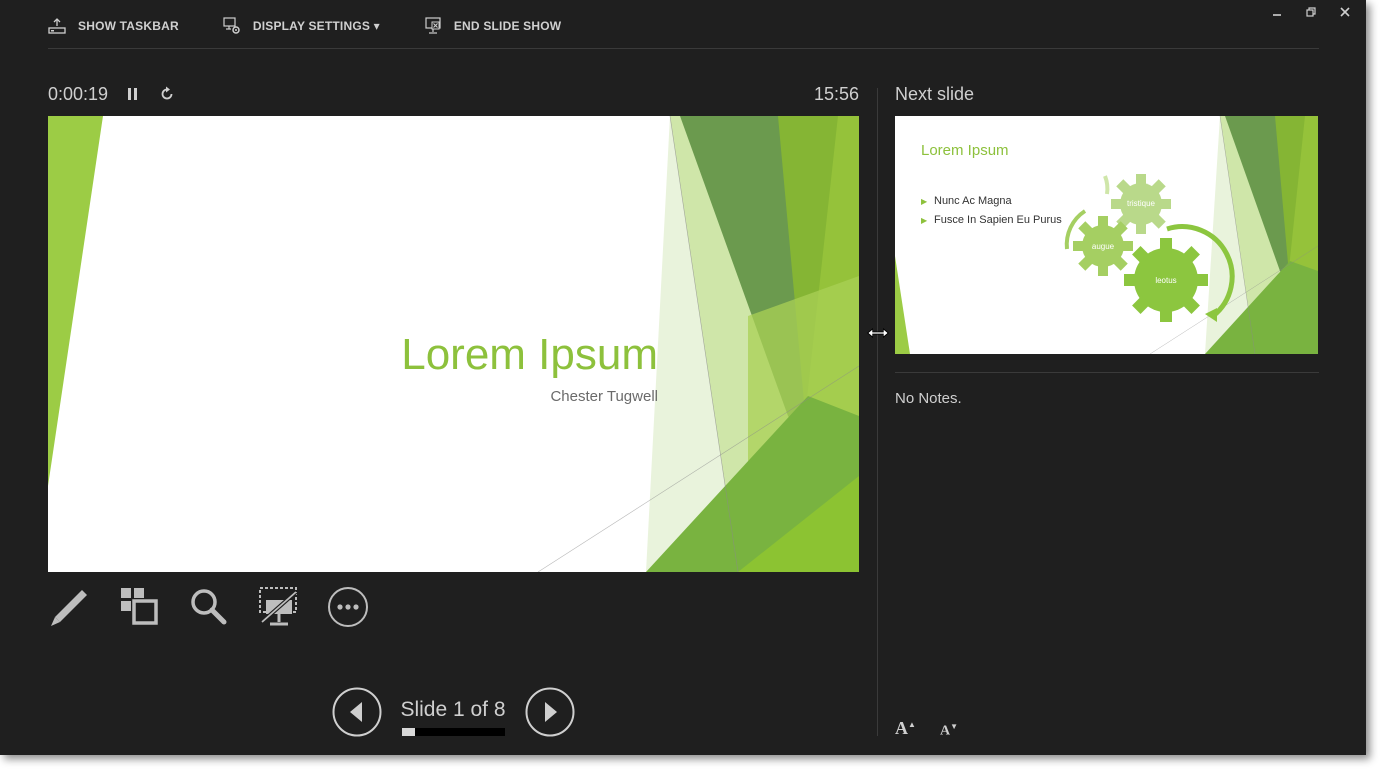 This screenshot has height=769, width=1380. Describe the element at coordinates (209, 607) in the screenshot. I see `zoom-icon` at that location.